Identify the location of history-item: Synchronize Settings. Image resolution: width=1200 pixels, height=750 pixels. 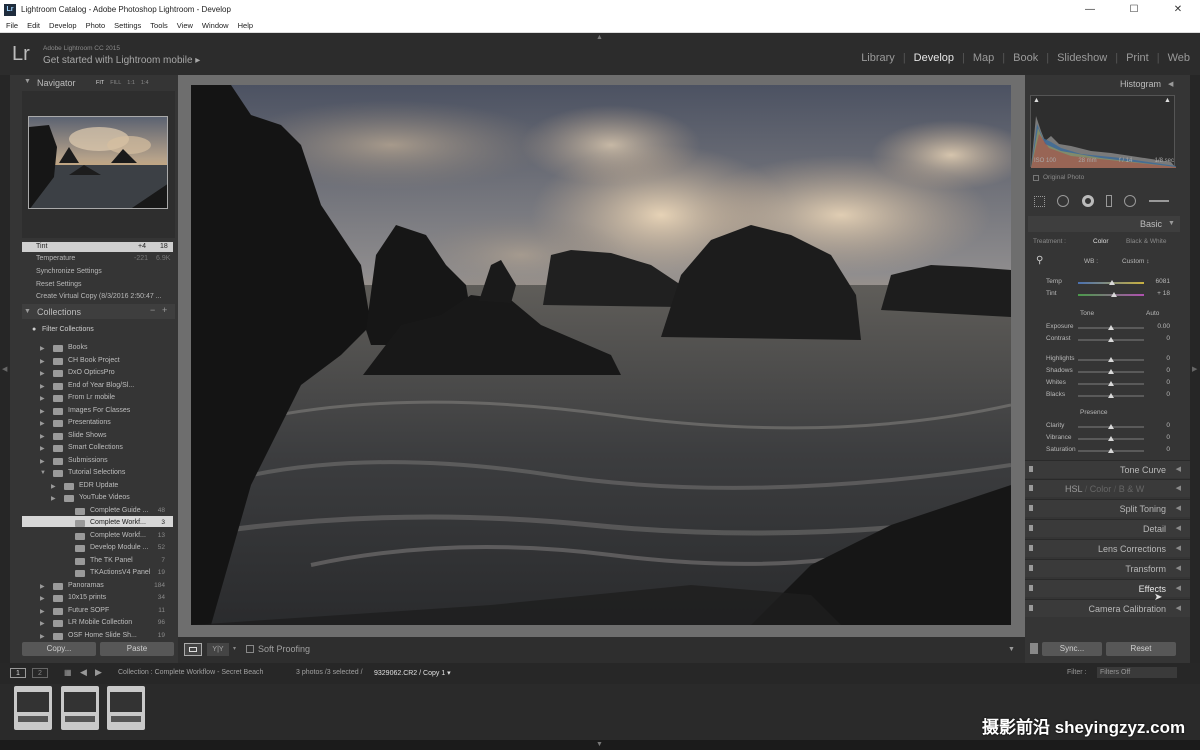
(69, 271).